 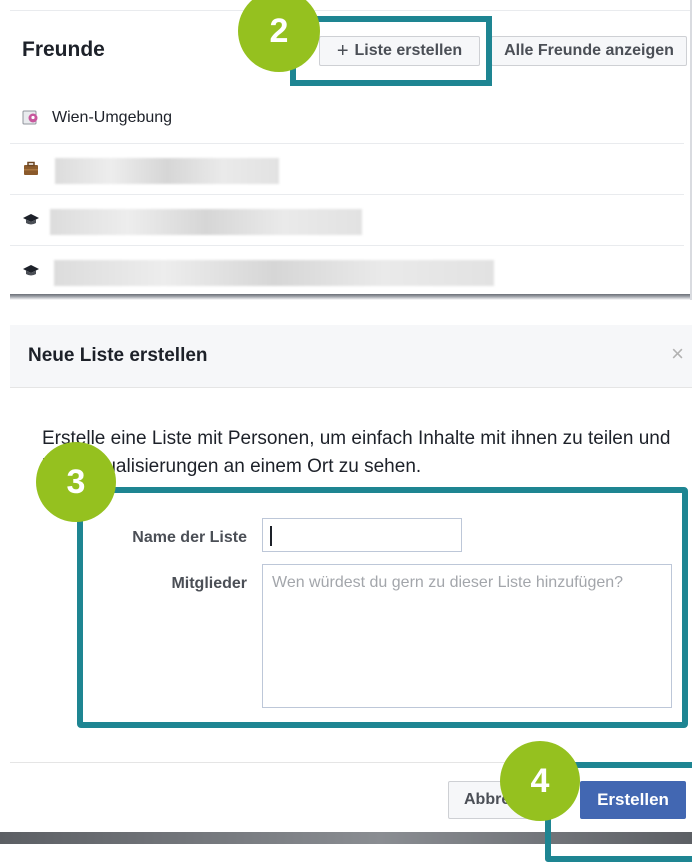 I want to click on all-friends-button: Alle Freunde anzeigen, so click(x=589, y=51).